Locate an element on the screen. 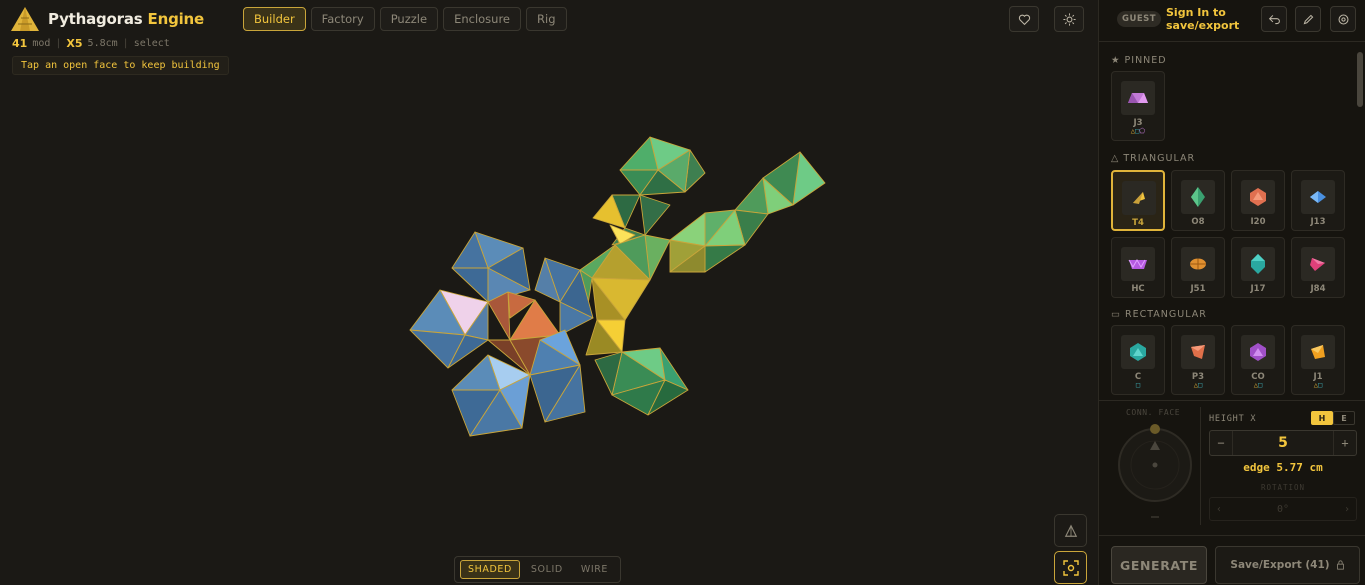 Image resolution: width=1365 pixels, height=585 pixels. settings-icon is located at coordinates (1343, 19).